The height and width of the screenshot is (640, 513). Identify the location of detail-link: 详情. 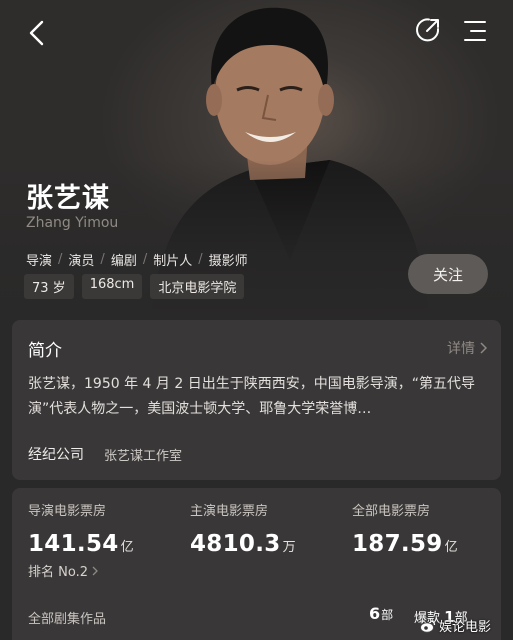
(467, 348).